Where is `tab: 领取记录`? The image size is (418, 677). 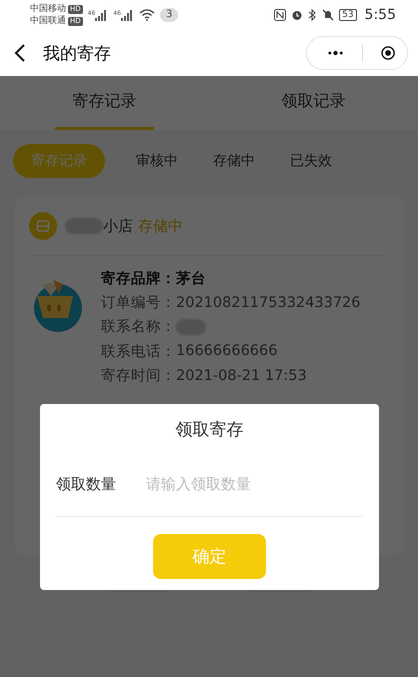
tab: 领取记录 is located at coordinates (313, 103).